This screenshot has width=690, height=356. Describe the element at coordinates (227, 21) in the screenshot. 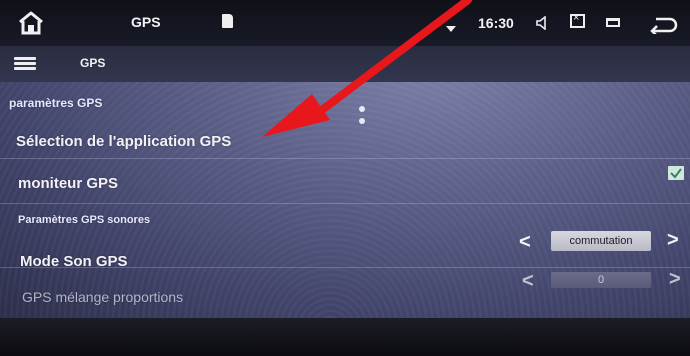

I see `sd-card-icon` at that location.